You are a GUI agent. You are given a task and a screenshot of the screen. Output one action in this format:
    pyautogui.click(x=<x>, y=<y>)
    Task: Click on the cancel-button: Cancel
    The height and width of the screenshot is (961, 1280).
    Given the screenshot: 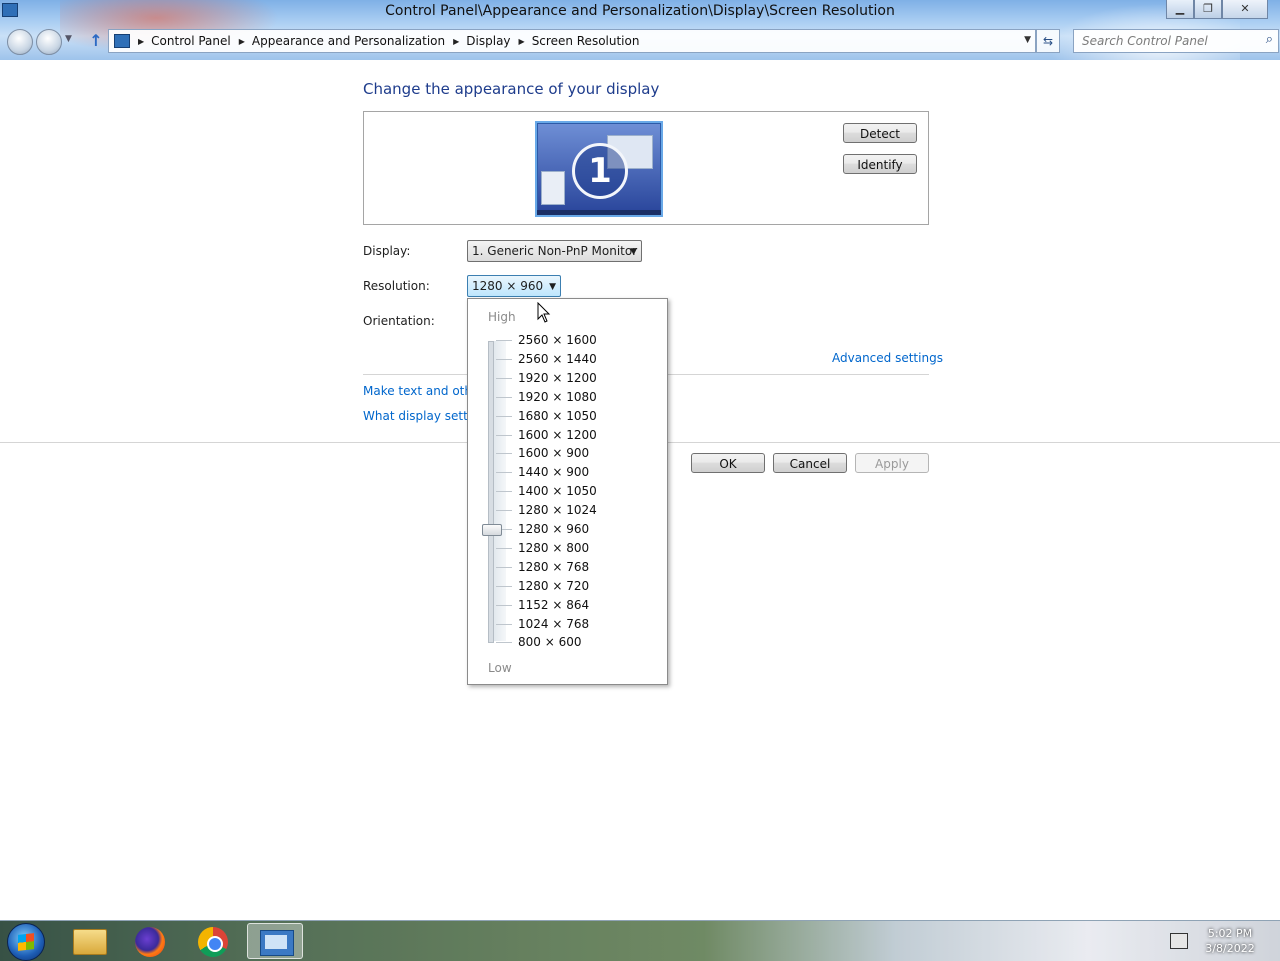 What is the action you would take?
    pyautogui.click(x=810, y=463)
    